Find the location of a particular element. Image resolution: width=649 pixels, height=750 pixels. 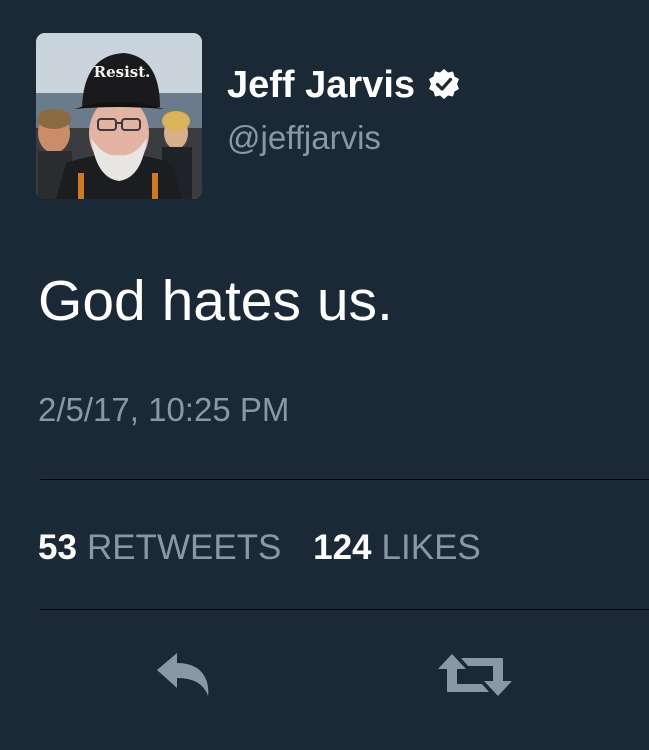

display-name-row: Jeff Jarvis is located at coordinates (344, 85).